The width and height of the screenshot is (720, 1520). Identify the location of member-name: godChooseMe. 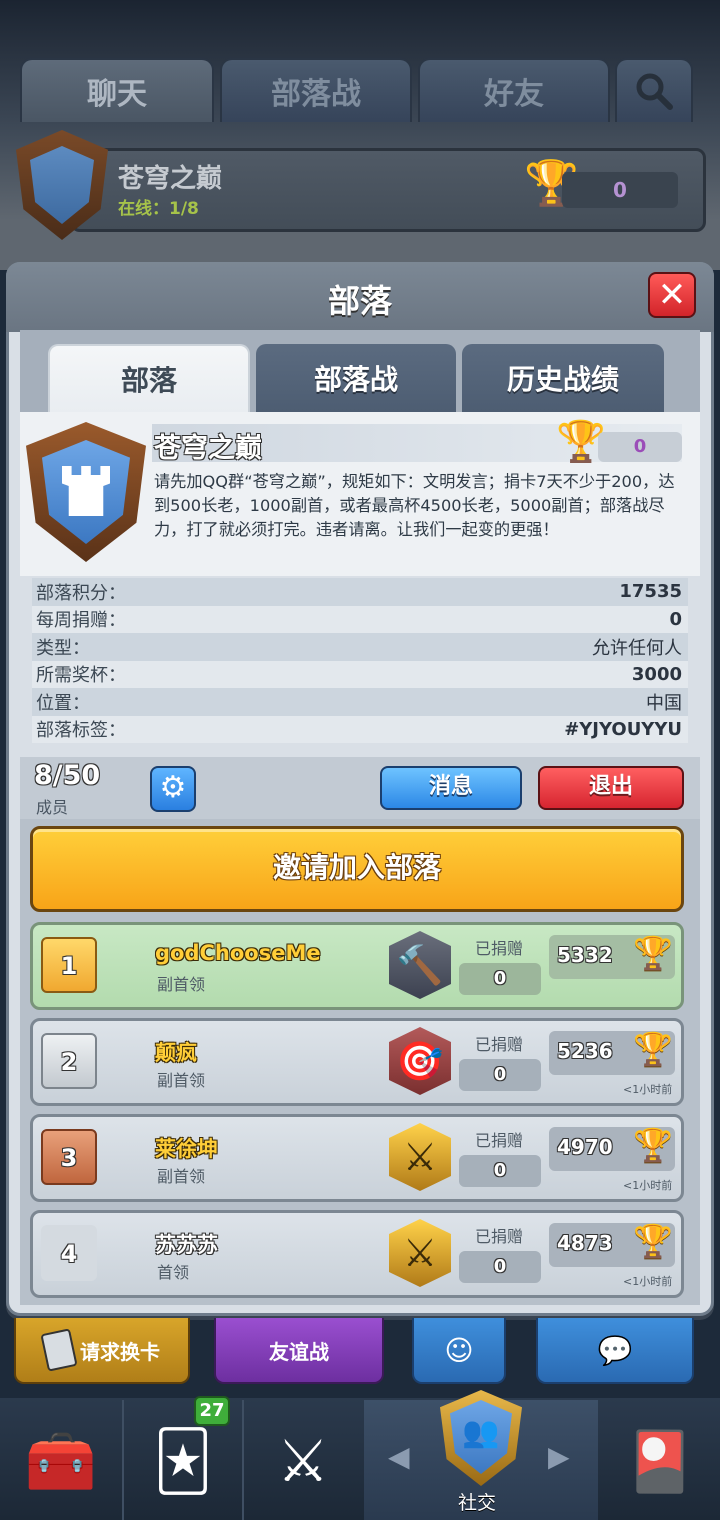
(238, 953).